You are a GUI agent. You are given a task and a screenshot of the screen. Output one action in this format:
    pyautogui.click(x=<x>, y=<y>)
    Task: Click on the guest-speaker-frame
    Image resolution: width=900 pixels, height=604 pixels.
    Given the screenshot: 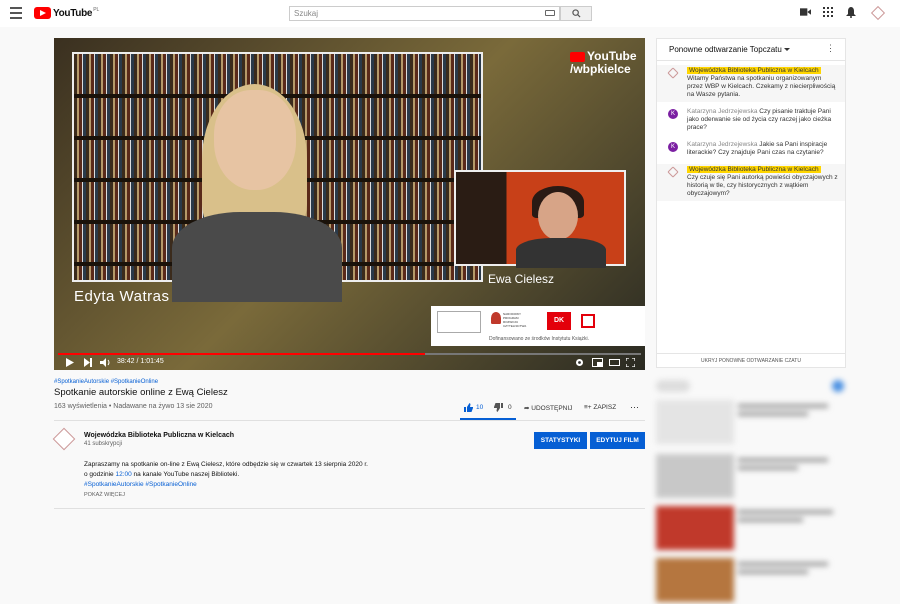 What is the action you would take?
    pyautogui.click(x=540, y=219)
    